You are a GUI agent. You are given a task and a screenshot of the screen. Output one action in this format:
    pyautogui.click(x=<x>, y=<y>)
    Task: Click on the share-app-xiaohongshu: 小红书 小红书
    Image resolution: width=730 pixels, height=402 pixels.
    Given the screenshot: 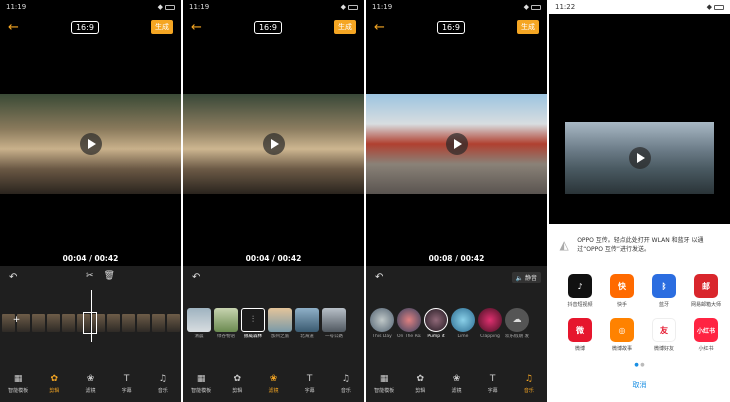 What is the action you would take?
    pyautogui.click(x=706, y=335)
    